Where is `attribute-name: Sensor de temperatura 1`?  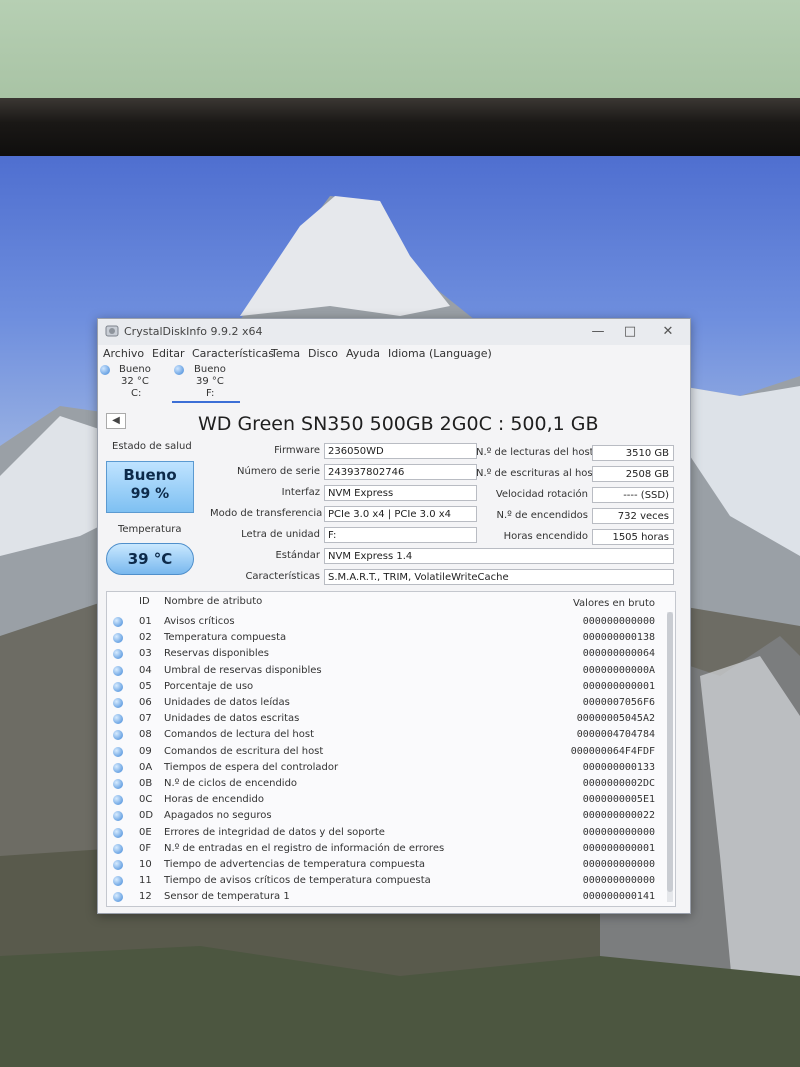
attribute-name: Sensor de temperatura 1 is located at coordinates (227, 897).